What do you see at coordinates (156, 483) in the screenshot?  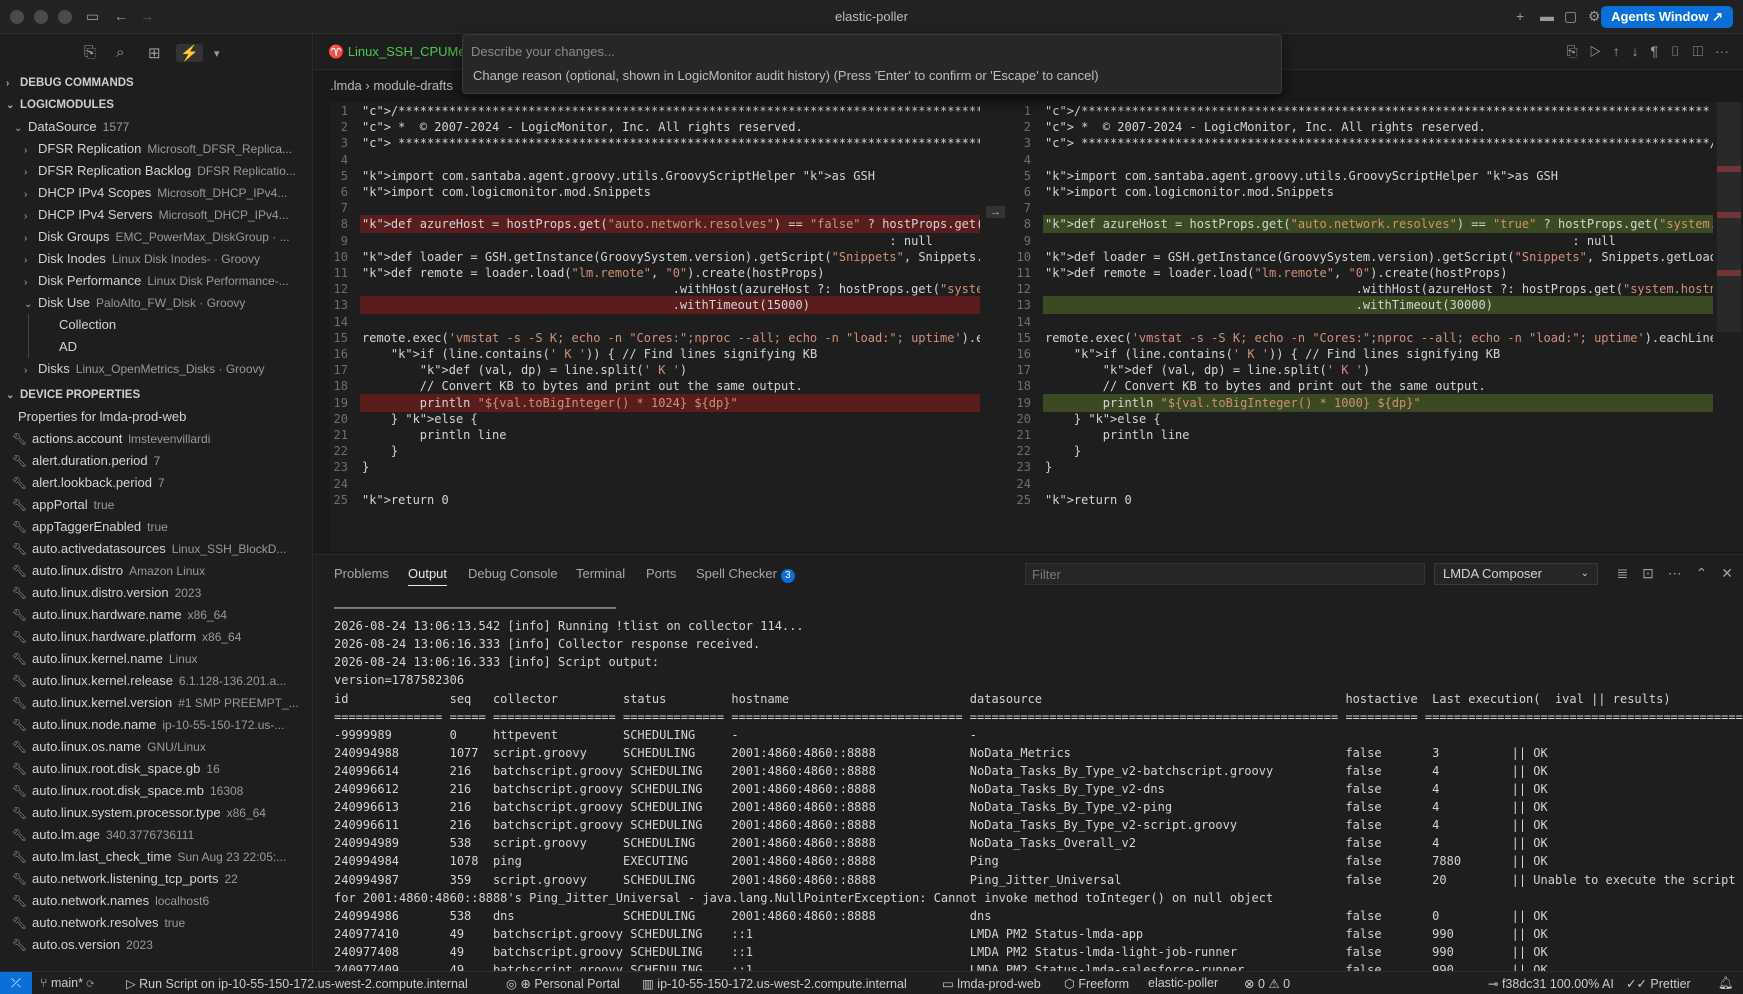 I see `property-row: 🔧︎ alert.lookback.period 7` at bounding box center [156, 483].